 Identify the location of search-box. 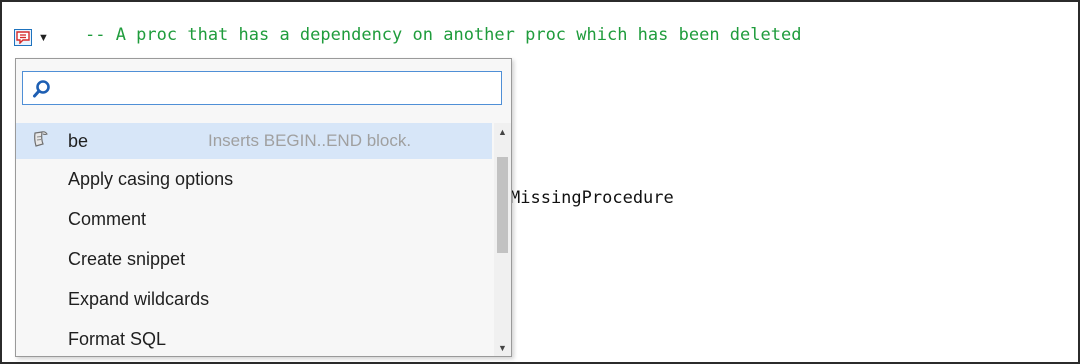
(262, 88).